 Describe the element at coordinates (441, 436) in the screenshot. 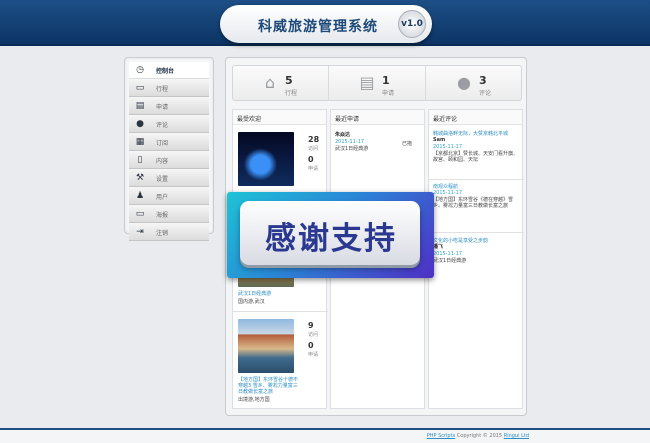

I see `footer-brand-link: PHP Scripts` at that location.